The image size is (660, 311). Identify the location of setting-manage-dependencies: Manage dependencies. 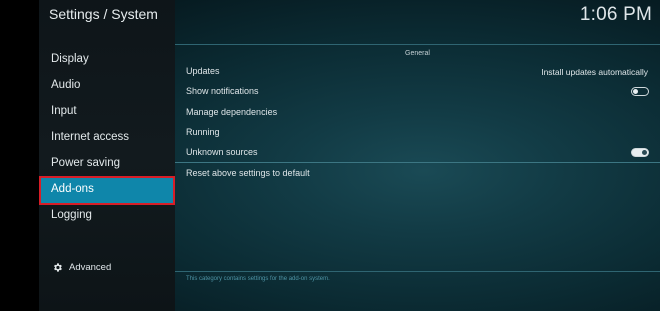
(231, 112).